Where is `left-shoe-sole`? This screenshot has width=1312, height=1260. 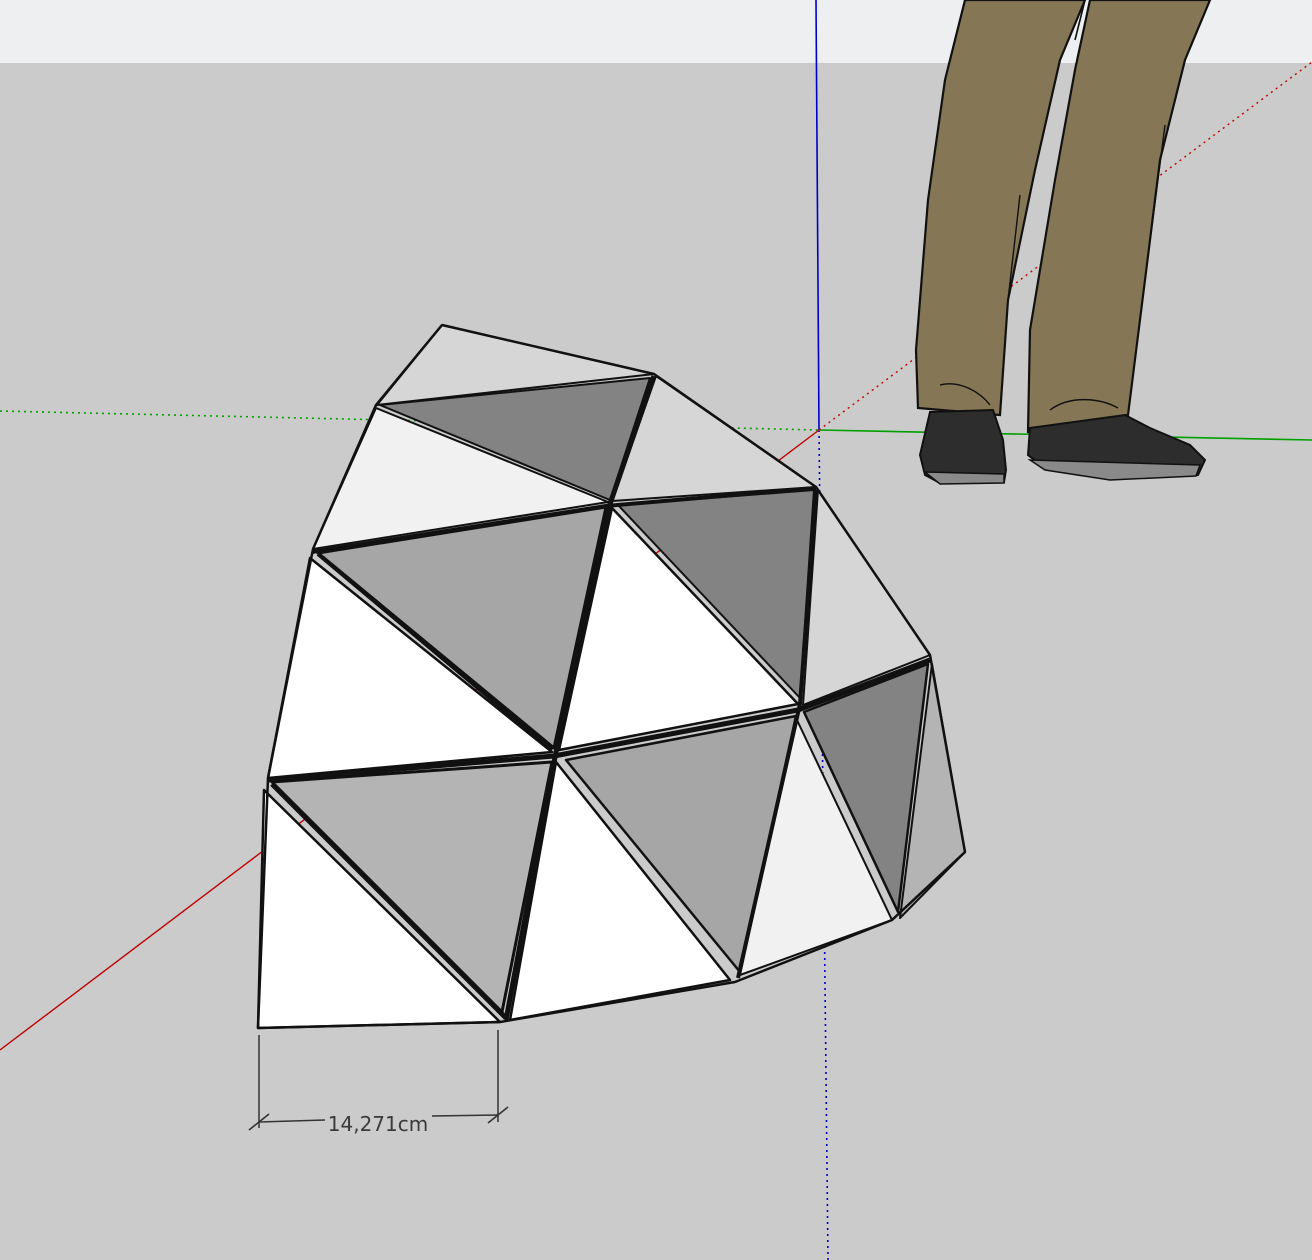
left-shoe-sole is located at coordinates (963, 478).